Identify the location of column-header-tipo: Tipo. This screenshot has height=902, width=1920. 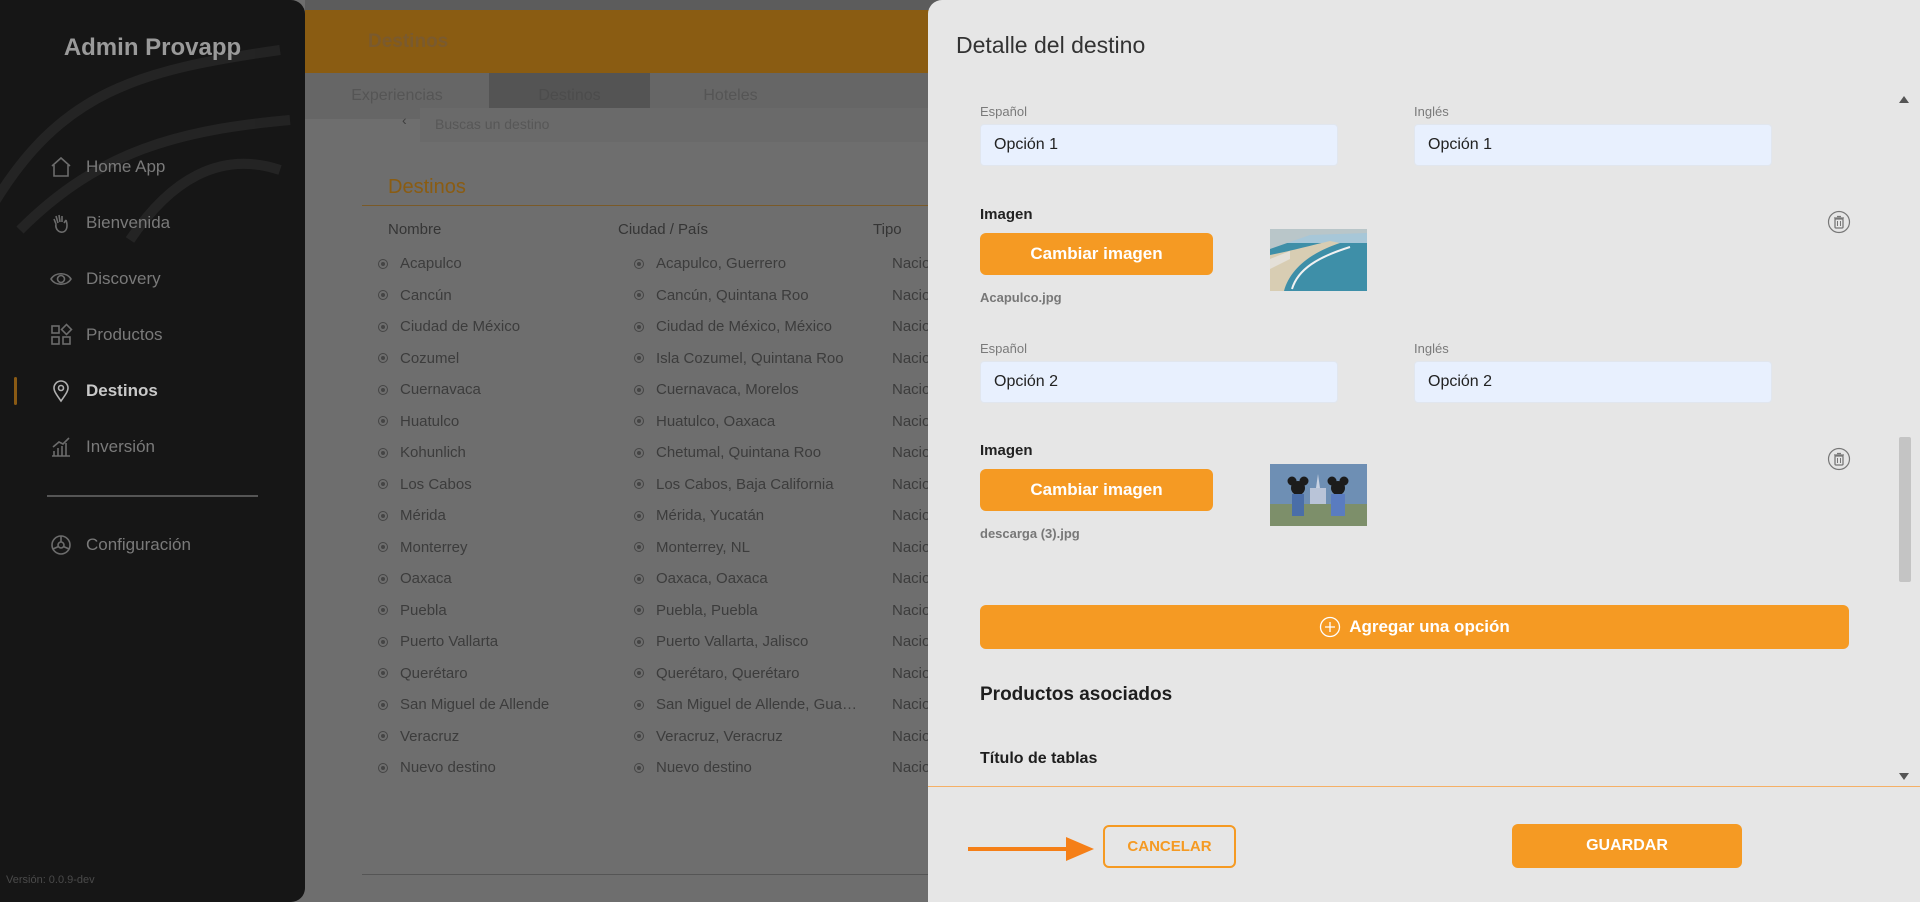
(887, 229).